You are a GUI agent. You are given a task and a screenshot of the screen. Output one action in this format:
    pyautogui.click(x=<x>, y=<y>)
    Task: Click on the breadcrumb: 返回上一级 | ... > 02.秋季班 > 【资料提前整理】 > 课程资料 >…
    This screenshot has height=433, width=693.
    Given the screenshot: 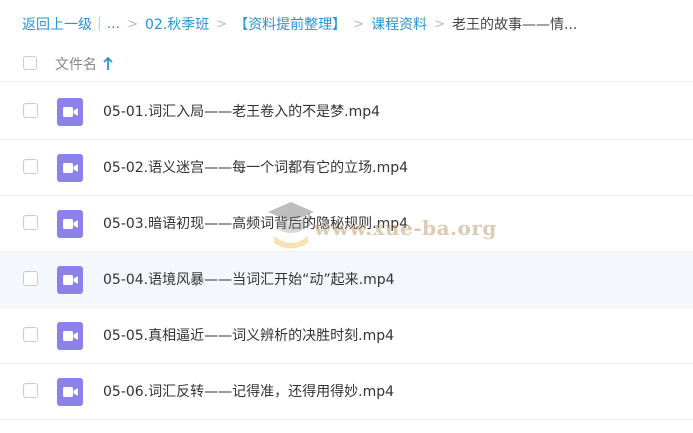 What is the action you would take?
    pyautogui.click(x=299, y=24)
    